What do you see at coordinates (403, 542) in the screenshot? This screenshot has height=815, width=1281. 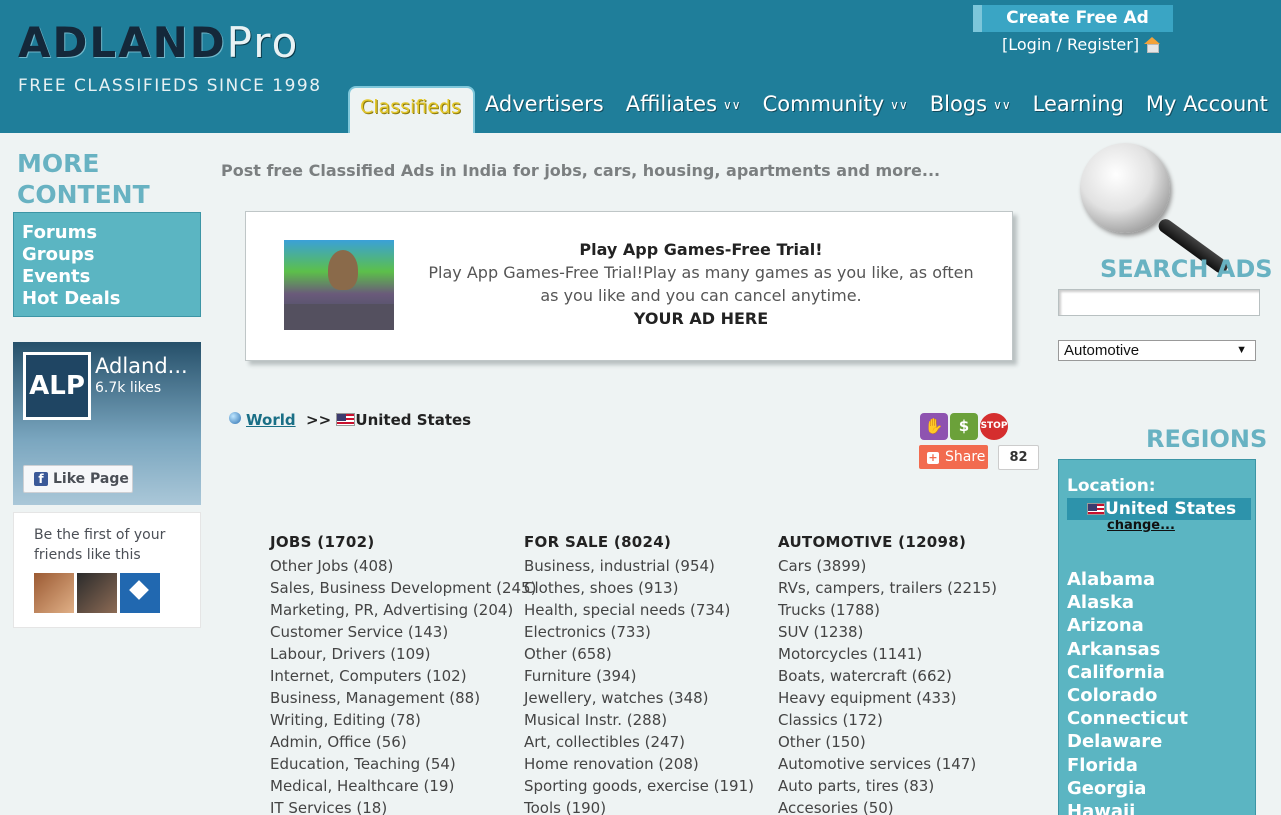 I see `category-heading: JOBS (1702)` at bounding box center [403, 542].